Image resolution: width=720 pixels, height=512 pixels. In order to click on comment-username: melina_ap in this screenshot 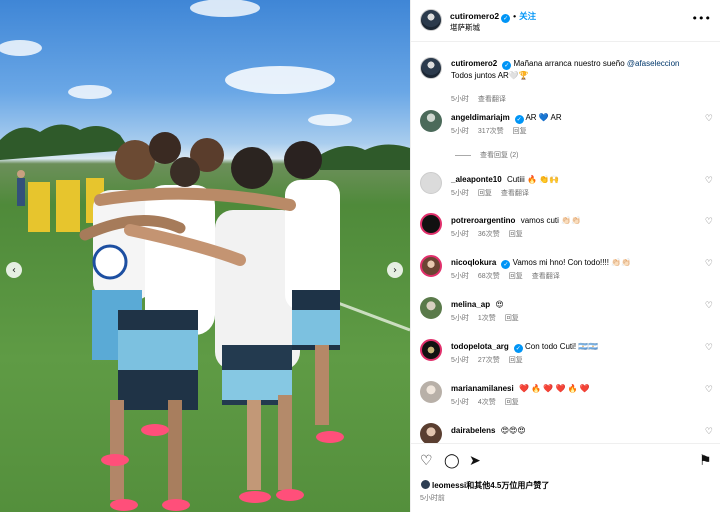, I will do `click(470, 304)`.